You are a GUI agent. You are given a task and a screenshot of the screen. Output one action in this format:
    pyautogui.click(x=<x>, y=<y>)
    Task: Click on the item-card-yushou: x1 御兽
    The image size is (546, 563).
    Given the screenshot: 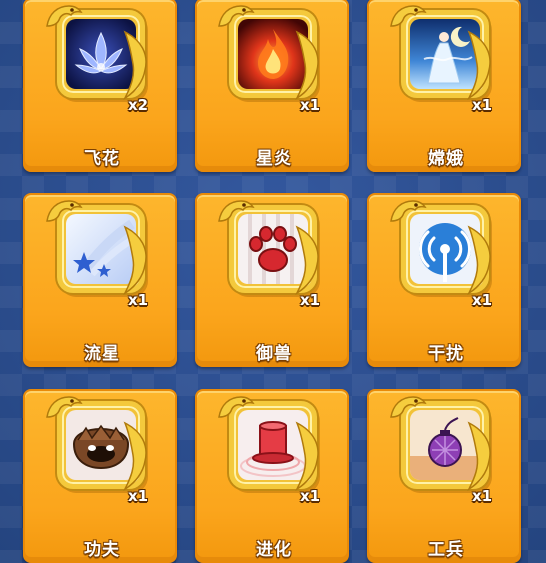 What is the action you would take?
    pyautogui.click(x=272, y=280)
    